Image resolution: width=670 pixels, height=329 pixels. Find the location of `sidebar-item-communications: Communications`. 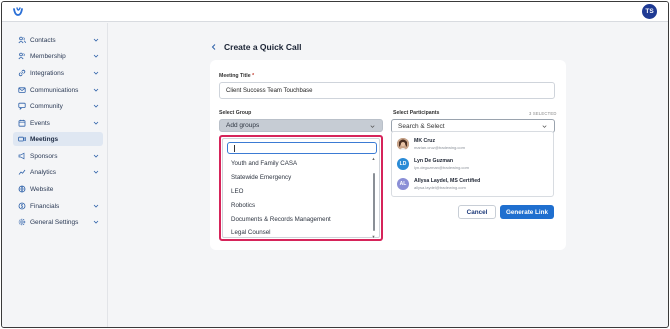

sidebar-item-communications: Communications is located at coordinates (58, 90).